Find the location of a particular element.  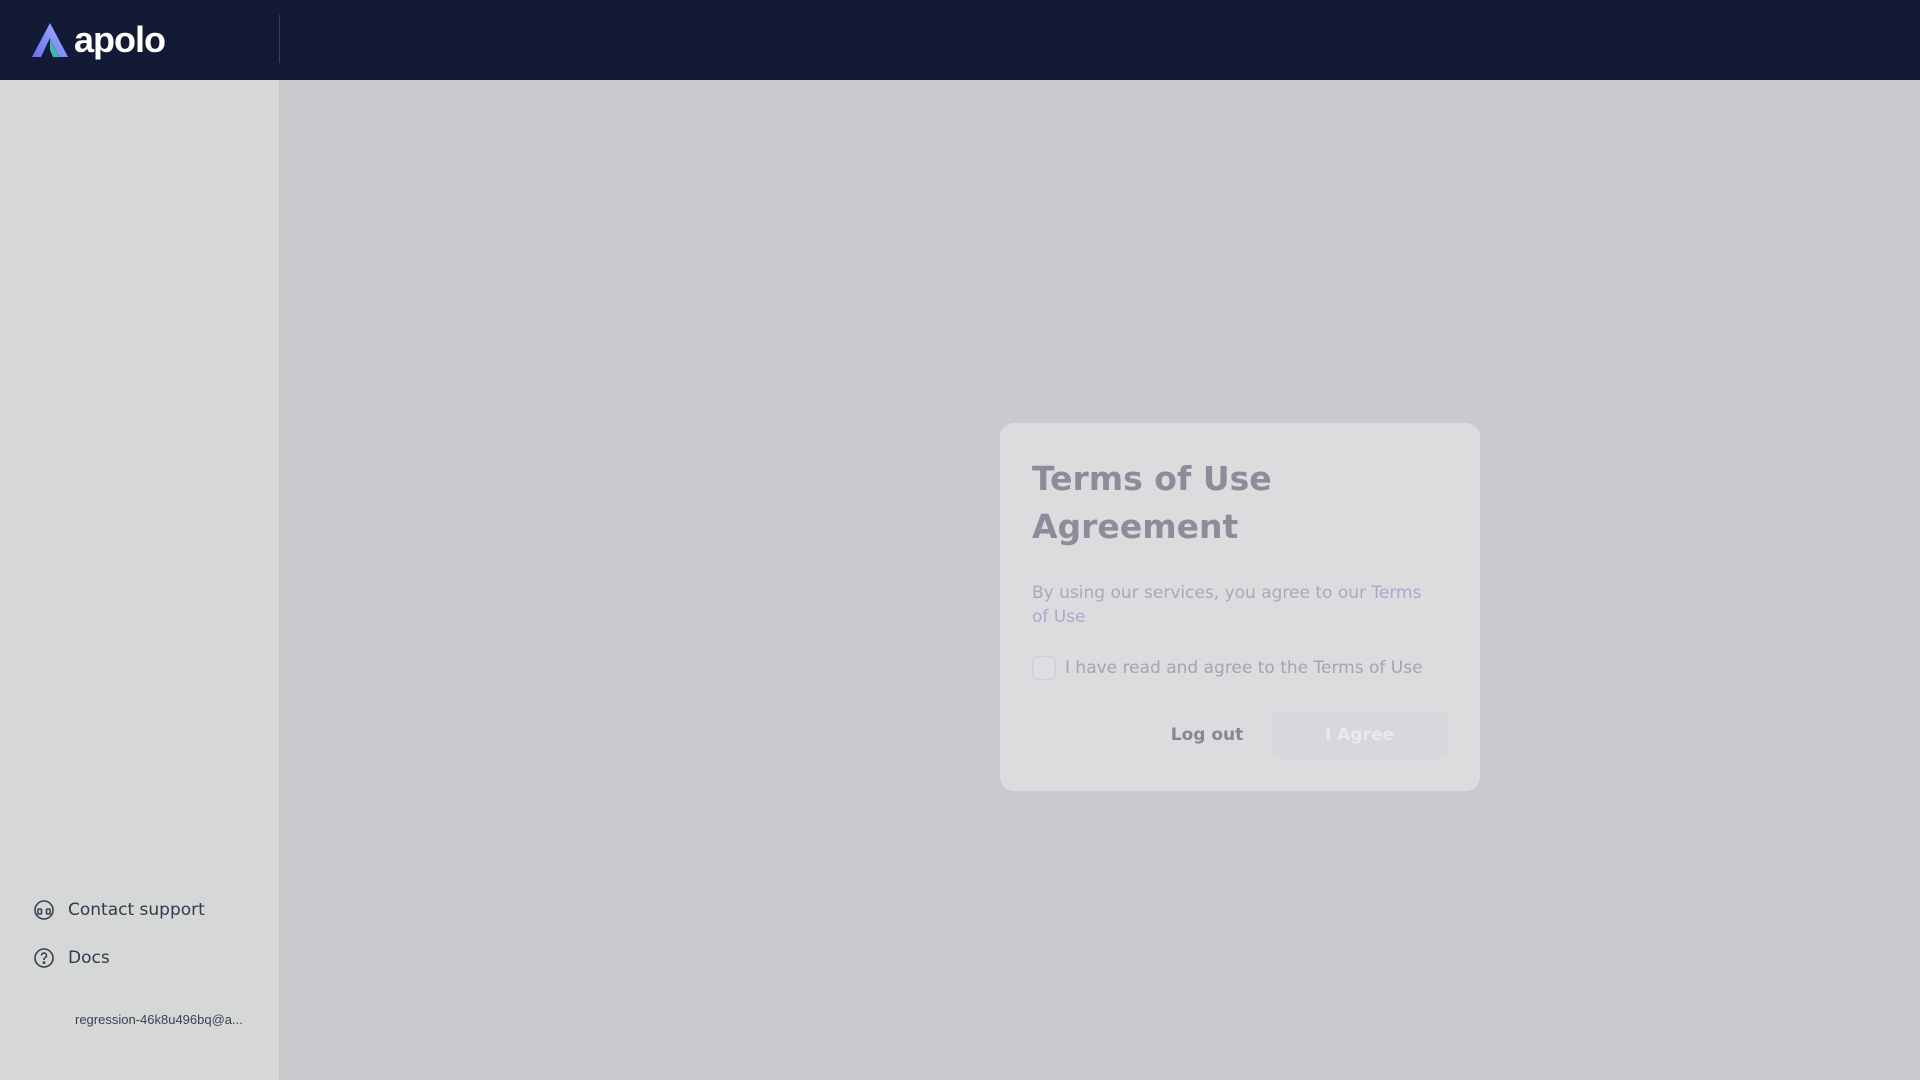

i-agree-button: I Agree is located at coordinates (1359, 735).